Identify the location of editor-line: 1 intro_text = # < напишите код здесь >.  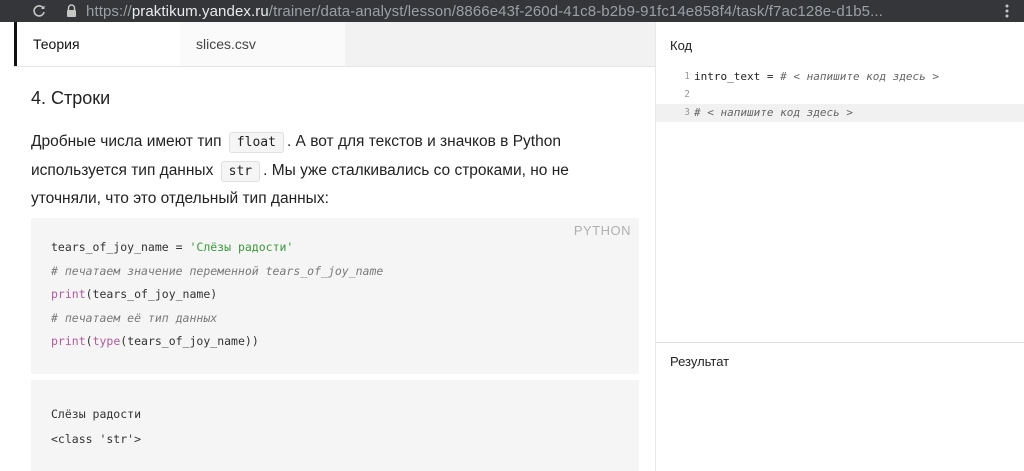
(840, 77).